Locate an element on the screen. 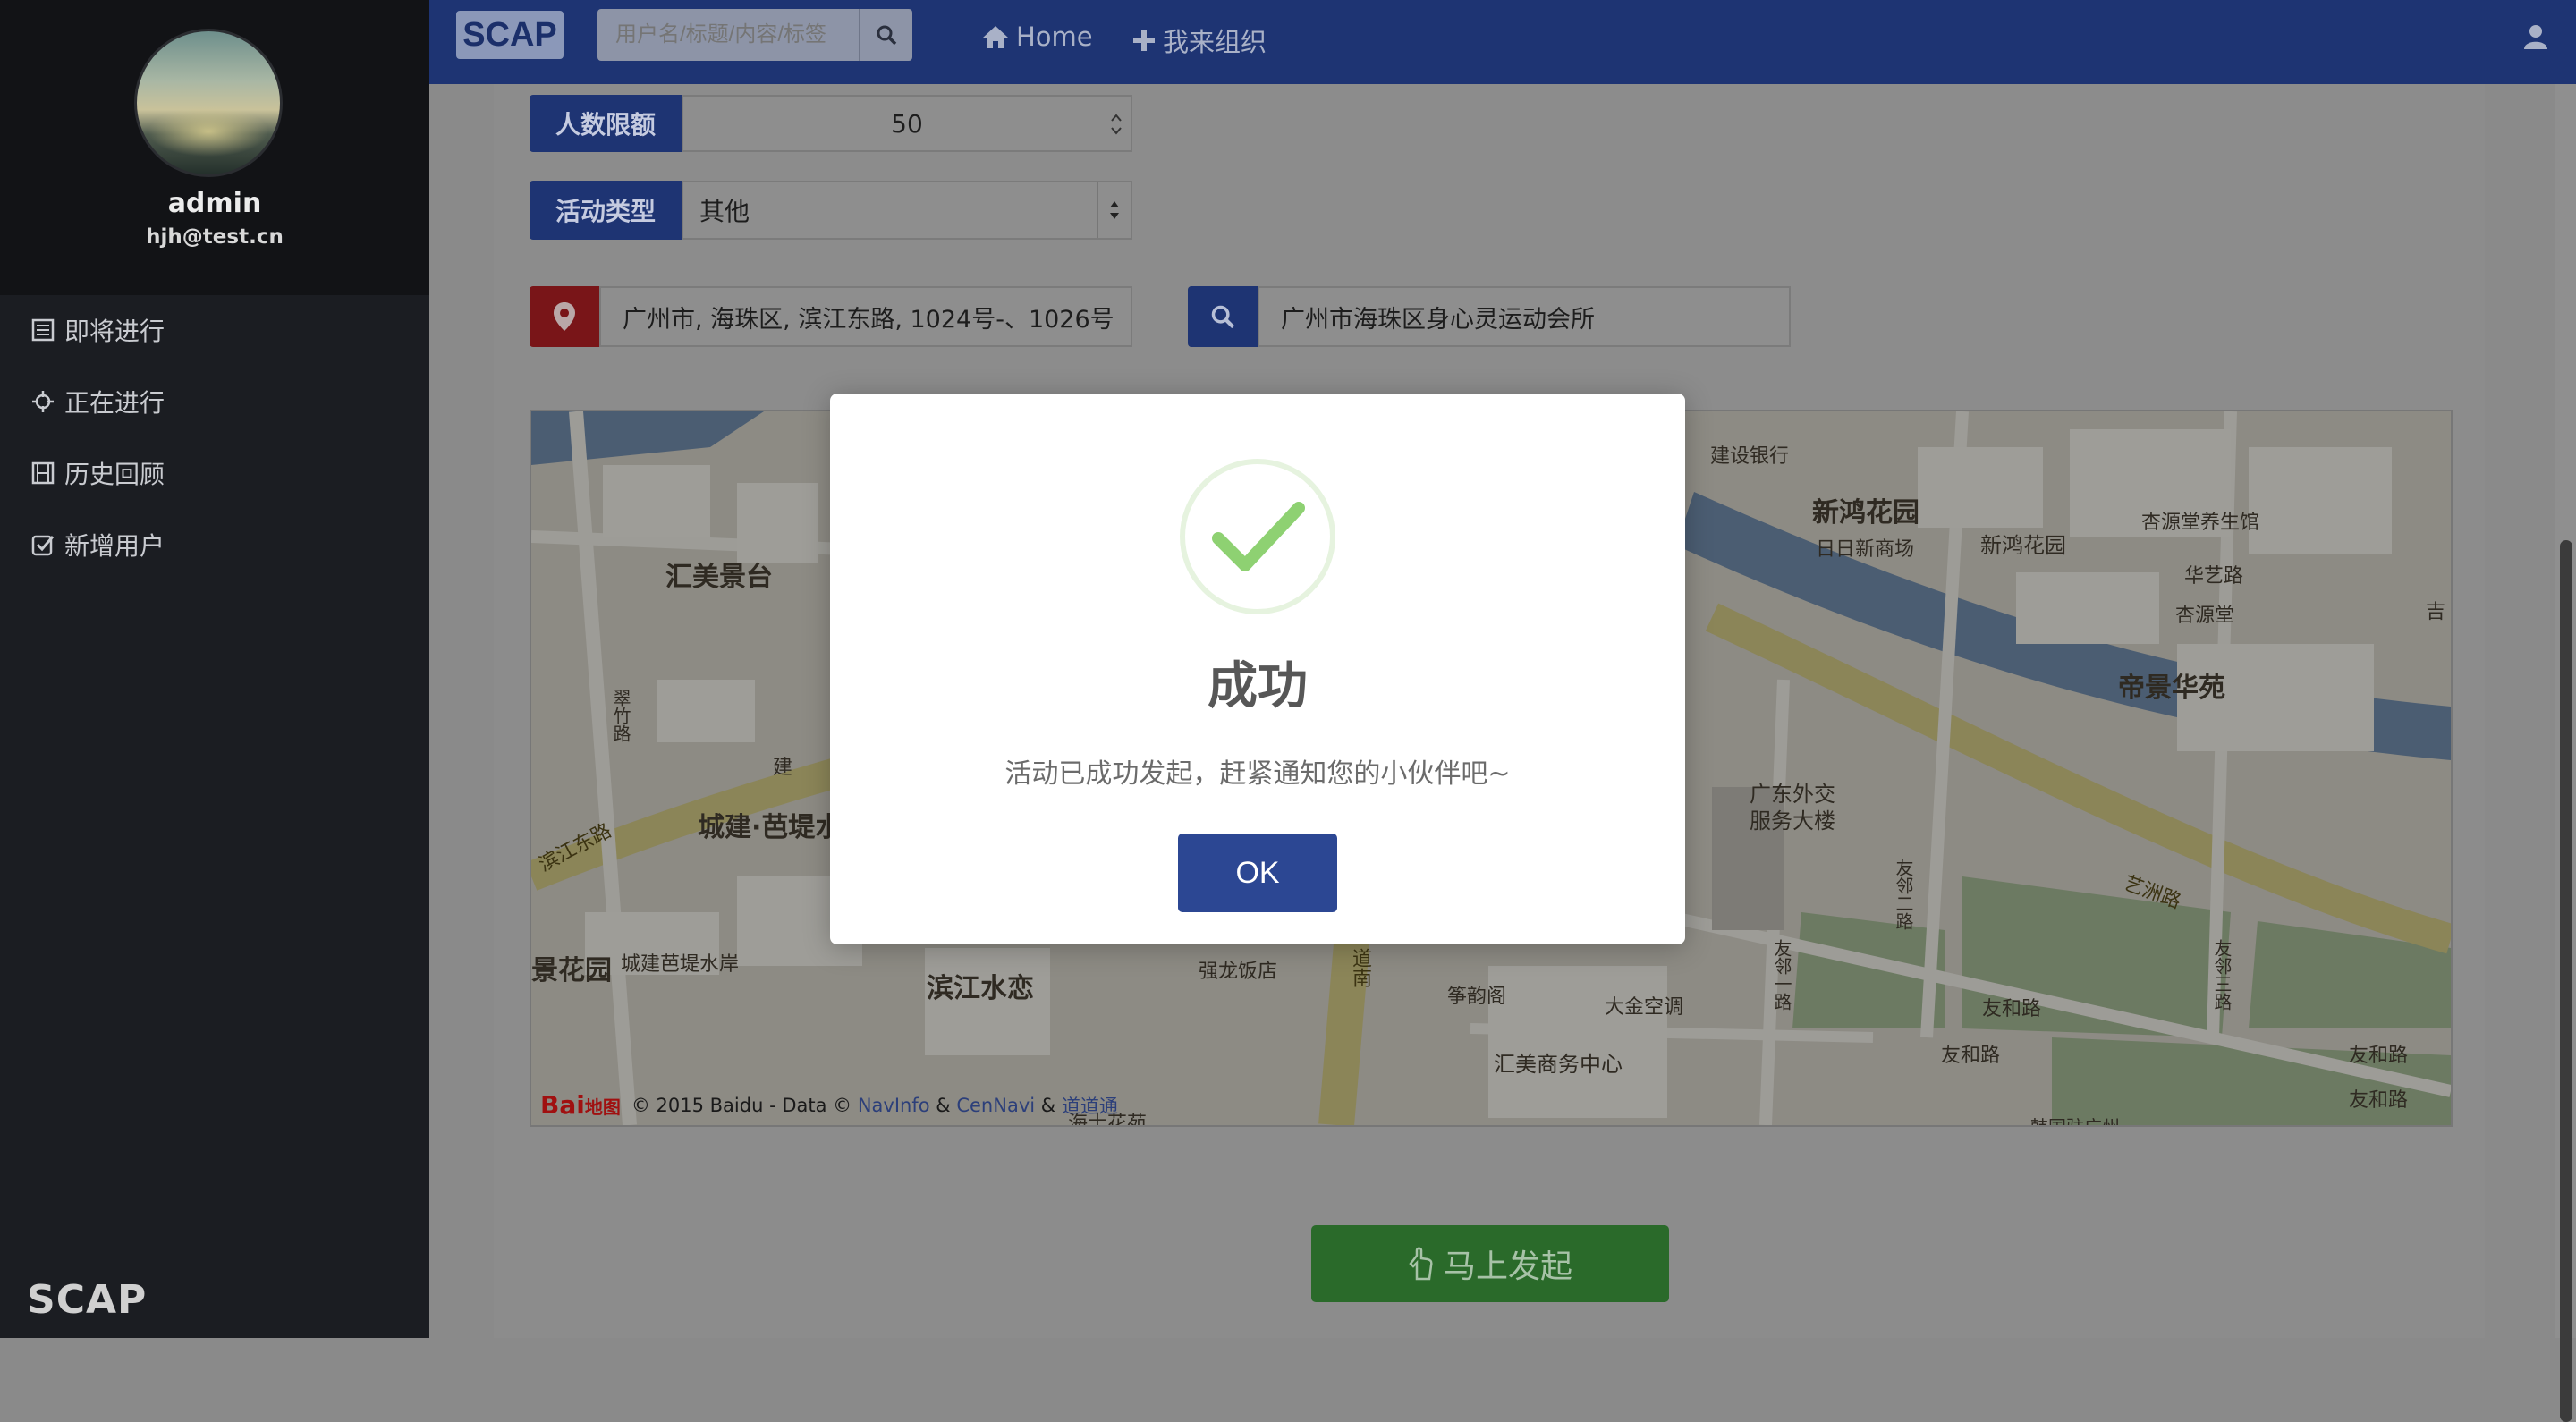 The height and width of the screenshot is (1422, 2576). capacity-value: 50 is located at coordinates (907, 123).